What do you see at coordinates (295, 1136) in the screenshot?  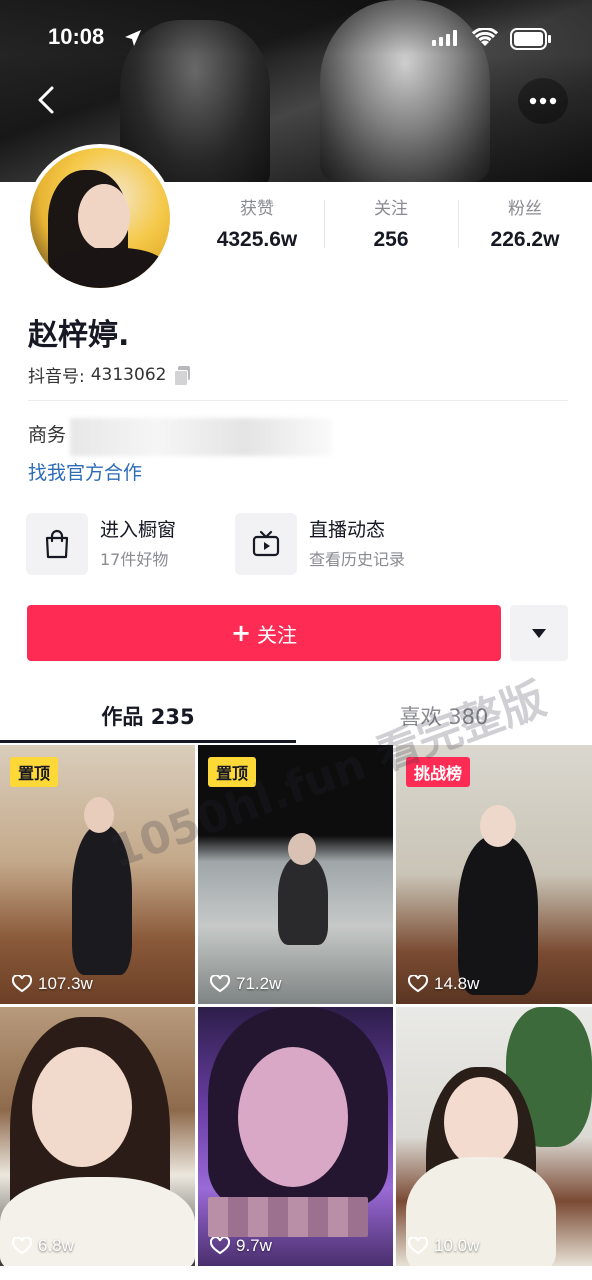 I see `video-thumbnail: 9.7w` at bounding box center [295, 1136].